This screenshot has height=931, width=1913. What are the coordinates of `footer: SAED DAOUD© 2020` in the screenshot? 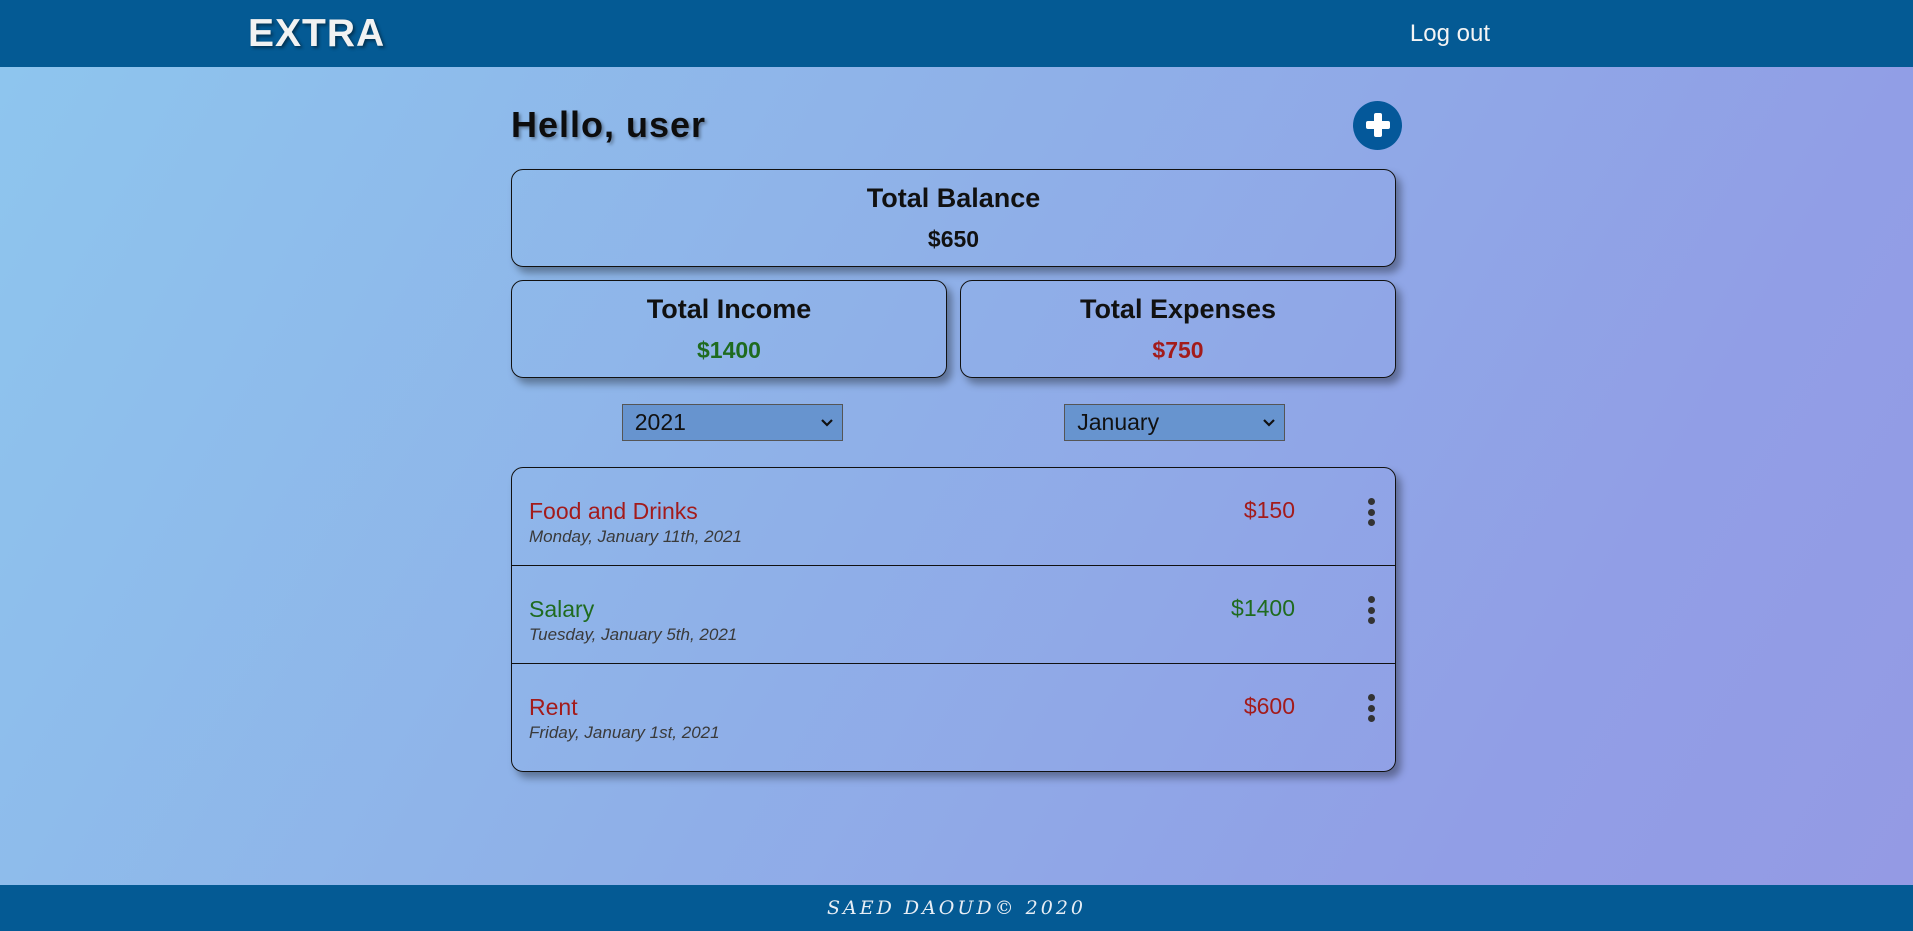 It's located at (956, 908).